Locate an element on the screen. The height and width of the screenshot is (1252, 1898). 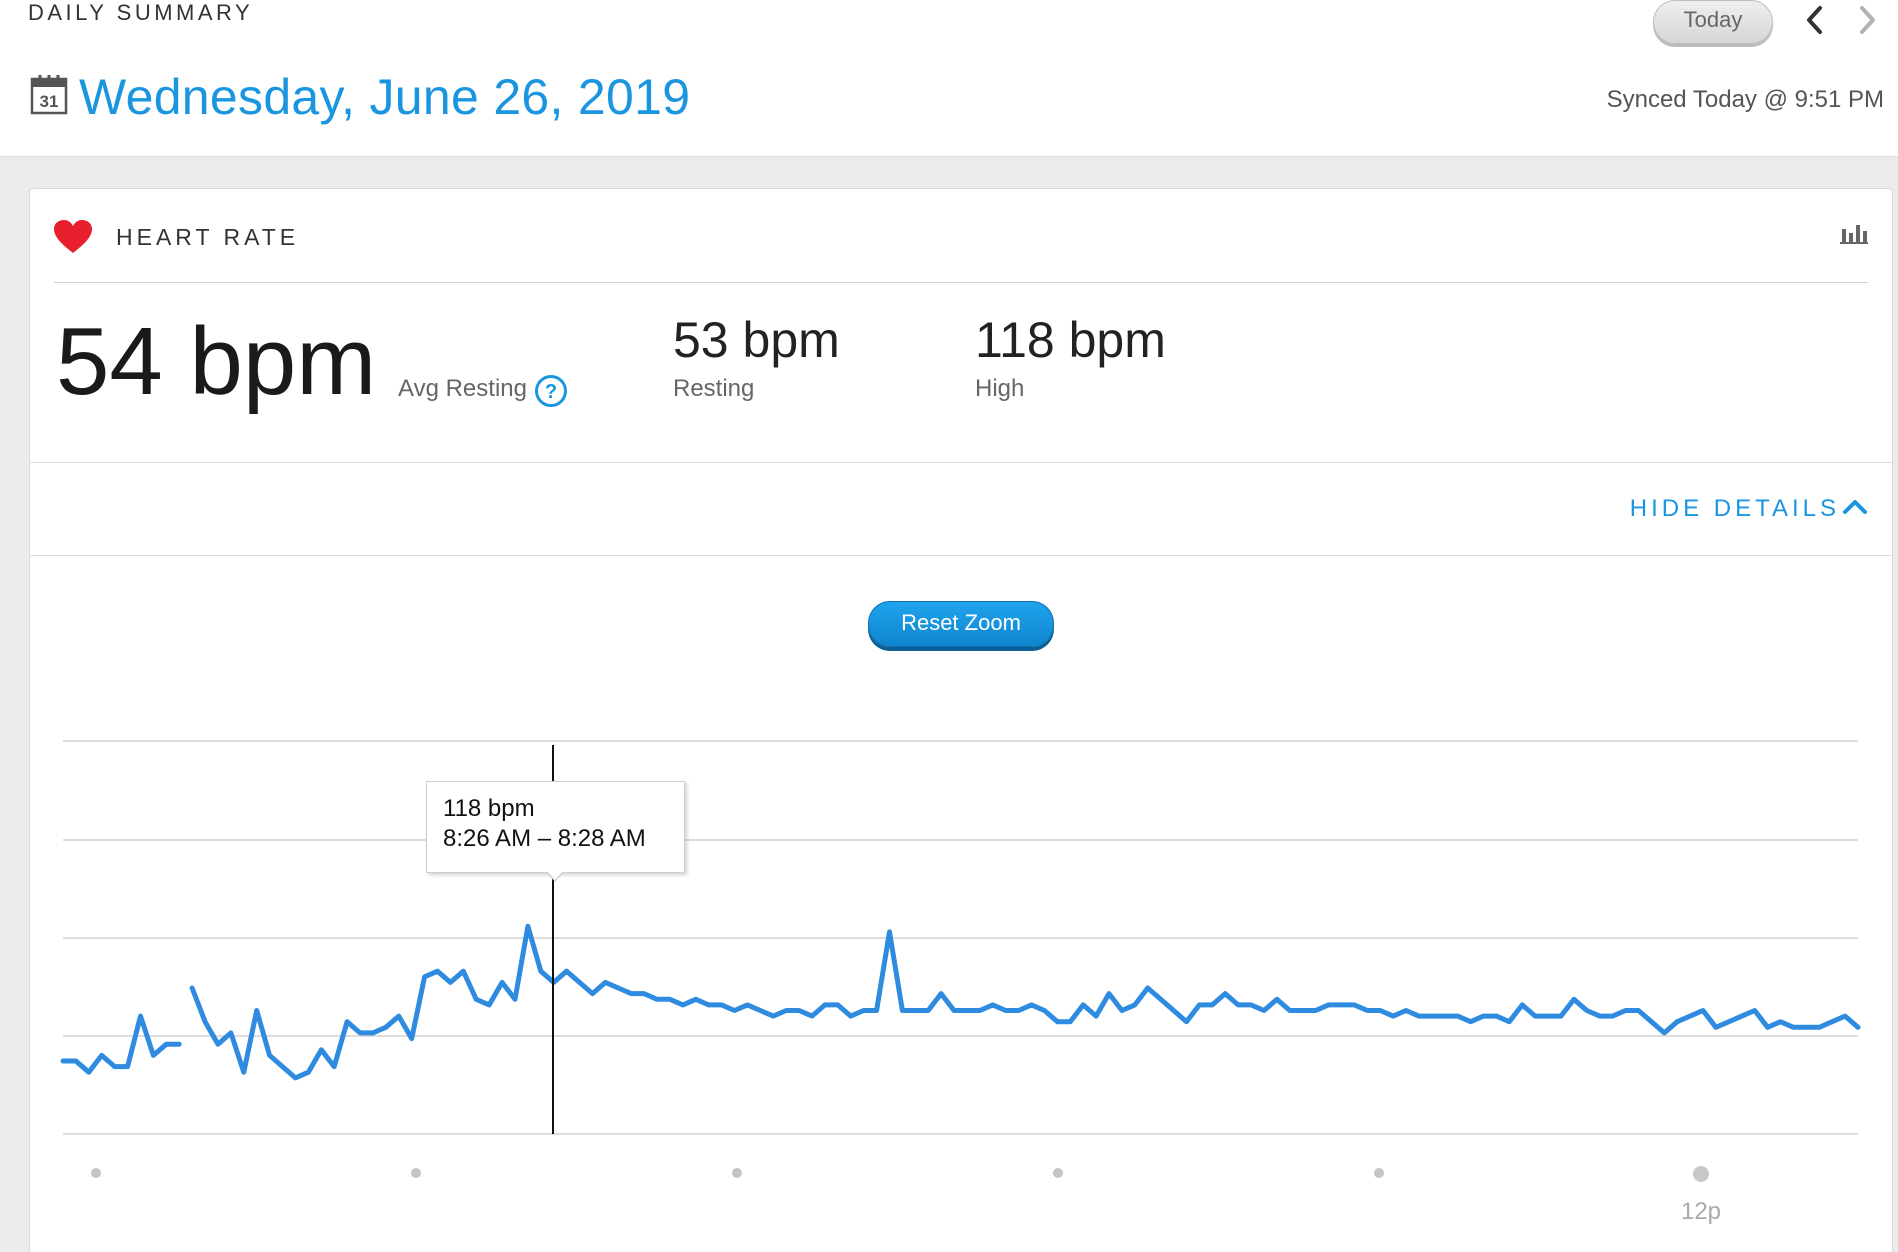
page-title: Wednesday, June 26, 2019 is located at coordinates (385, 97).